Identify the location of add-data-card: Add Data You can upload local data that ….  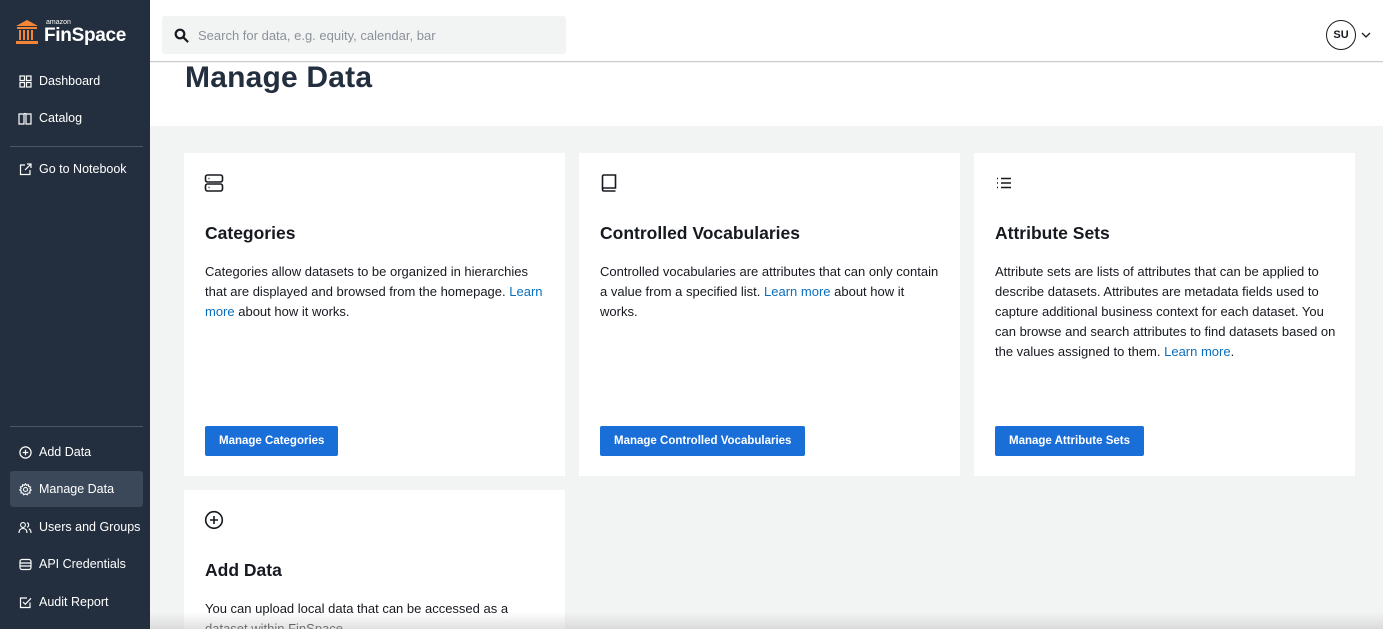
(374, 559).